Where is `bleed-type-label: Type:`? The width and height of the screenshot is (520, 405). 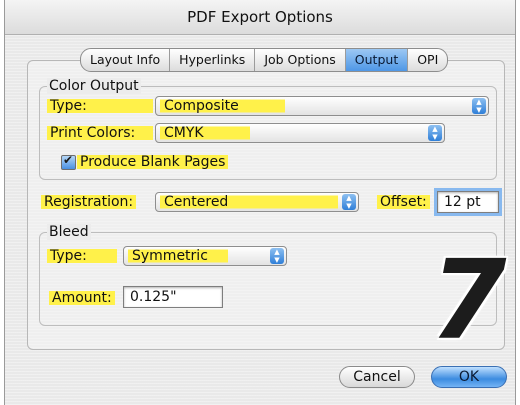 bleed-type-label: Type: is located at coordinates (82, 256).